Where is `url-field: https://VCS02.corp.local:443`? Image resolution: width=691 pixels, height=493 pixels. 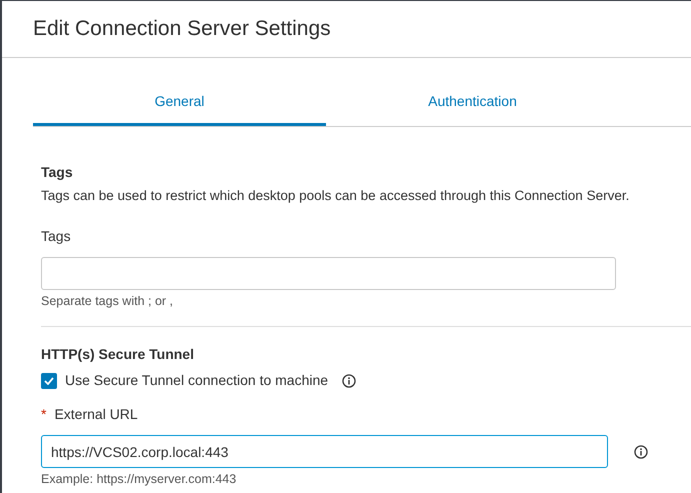 url-field: https://VCS02.corp.local:443 is located at coordinates (324, 451).